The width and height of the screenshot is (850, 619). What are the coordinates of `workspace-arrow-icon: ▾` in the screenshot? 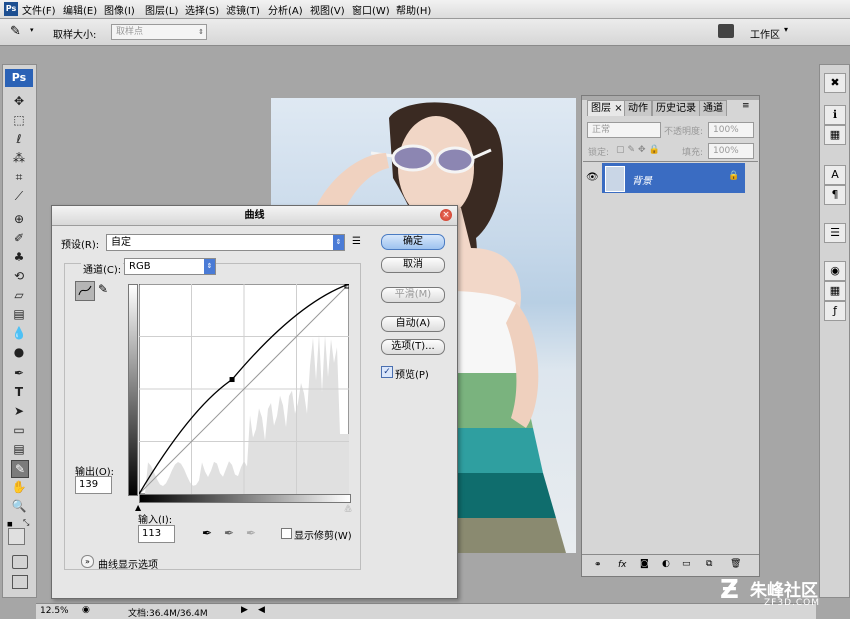 It's located at (786, 29).